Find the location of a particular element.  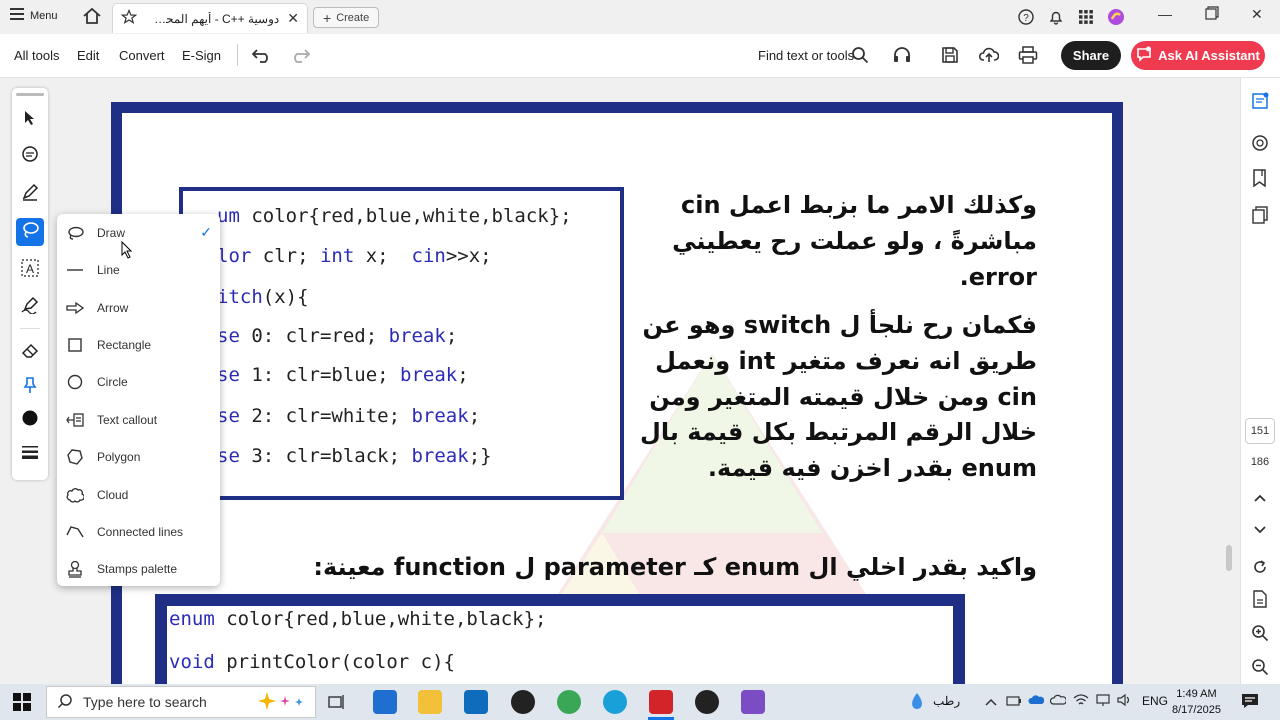

document-tab: دوسية ++C - أيهم المحسيري. ✕ is located at coordinates (210, 18).